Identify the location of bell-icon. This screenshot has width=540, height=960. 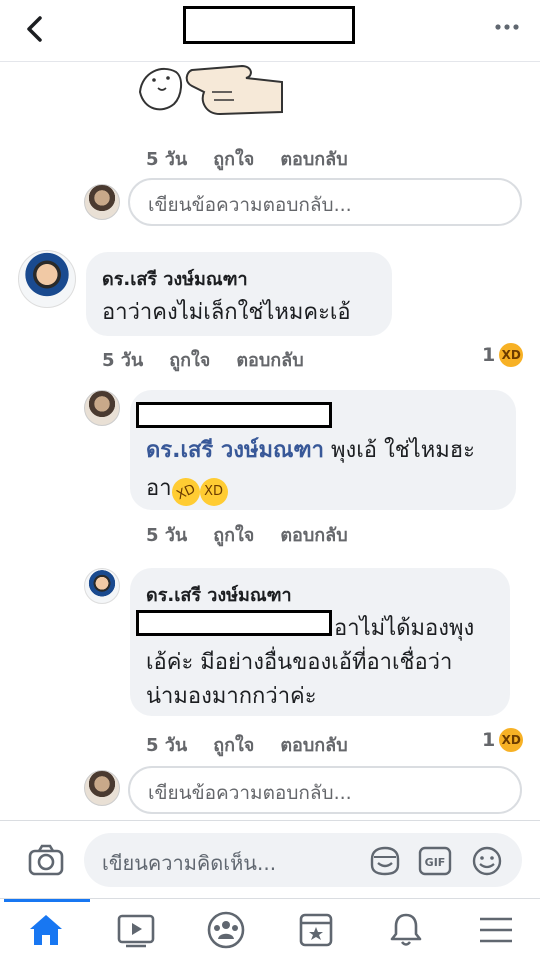
(406, 929).